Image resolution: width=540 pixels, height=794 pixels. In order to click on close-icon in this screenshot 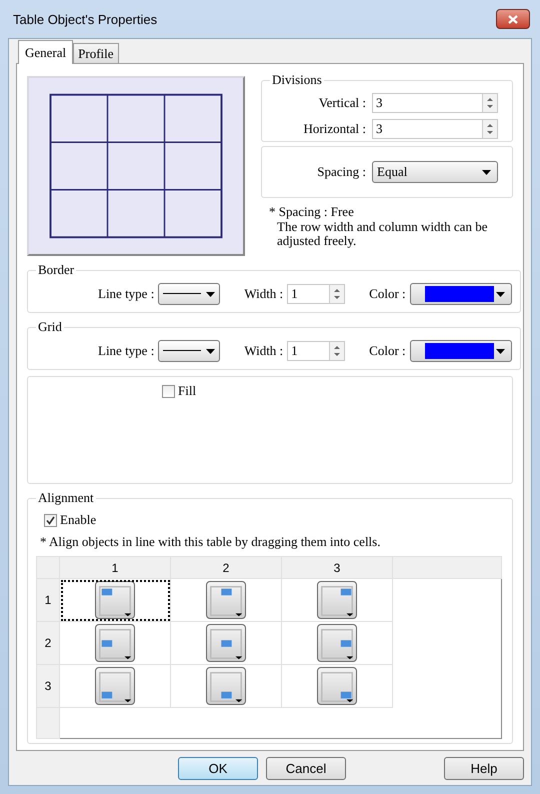, I will do `click(513, 19)`.